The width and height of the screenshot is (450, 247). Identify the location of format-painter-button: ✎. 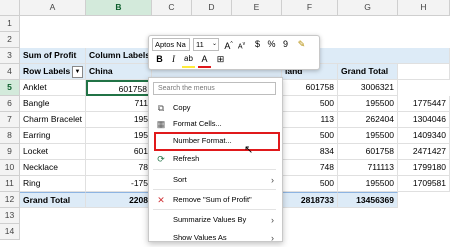
(301, 44).